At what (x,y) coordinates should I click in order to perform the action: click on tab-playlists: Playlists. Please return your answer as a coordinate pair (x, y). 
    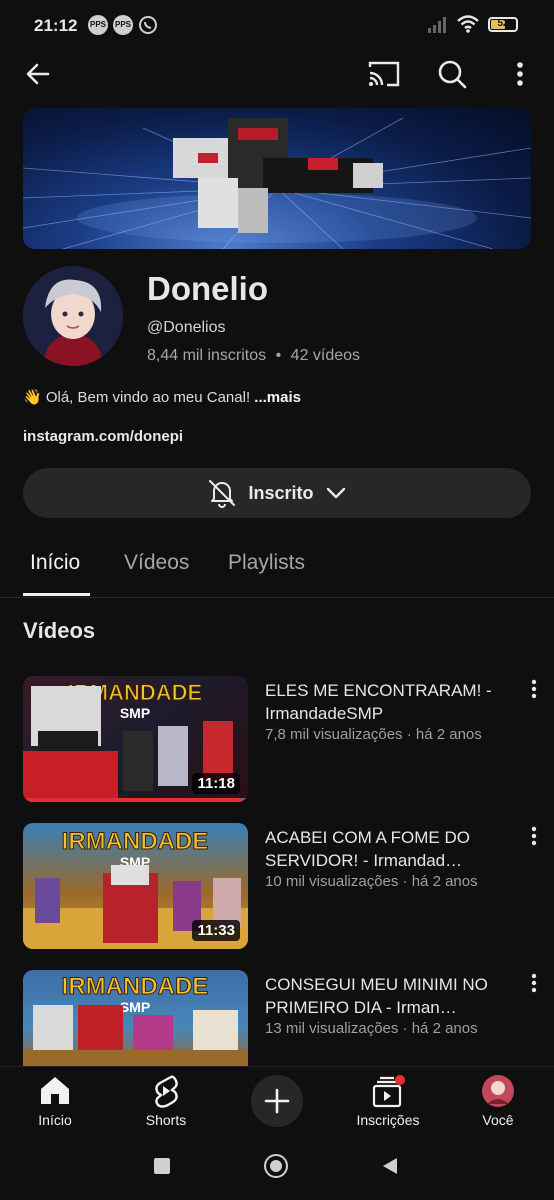
    Looking at the image, I should click on (266, 563).